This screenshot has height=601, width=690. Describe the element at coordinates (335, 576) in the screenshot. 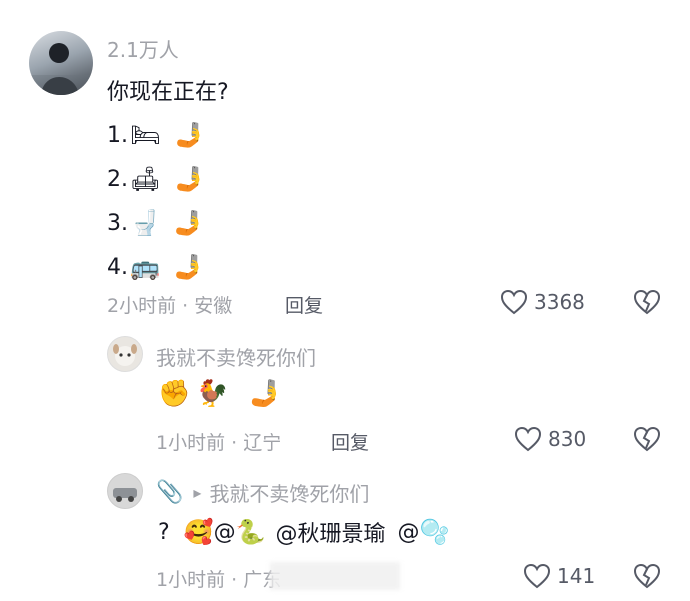

I see `blurred-overlay` at that location.